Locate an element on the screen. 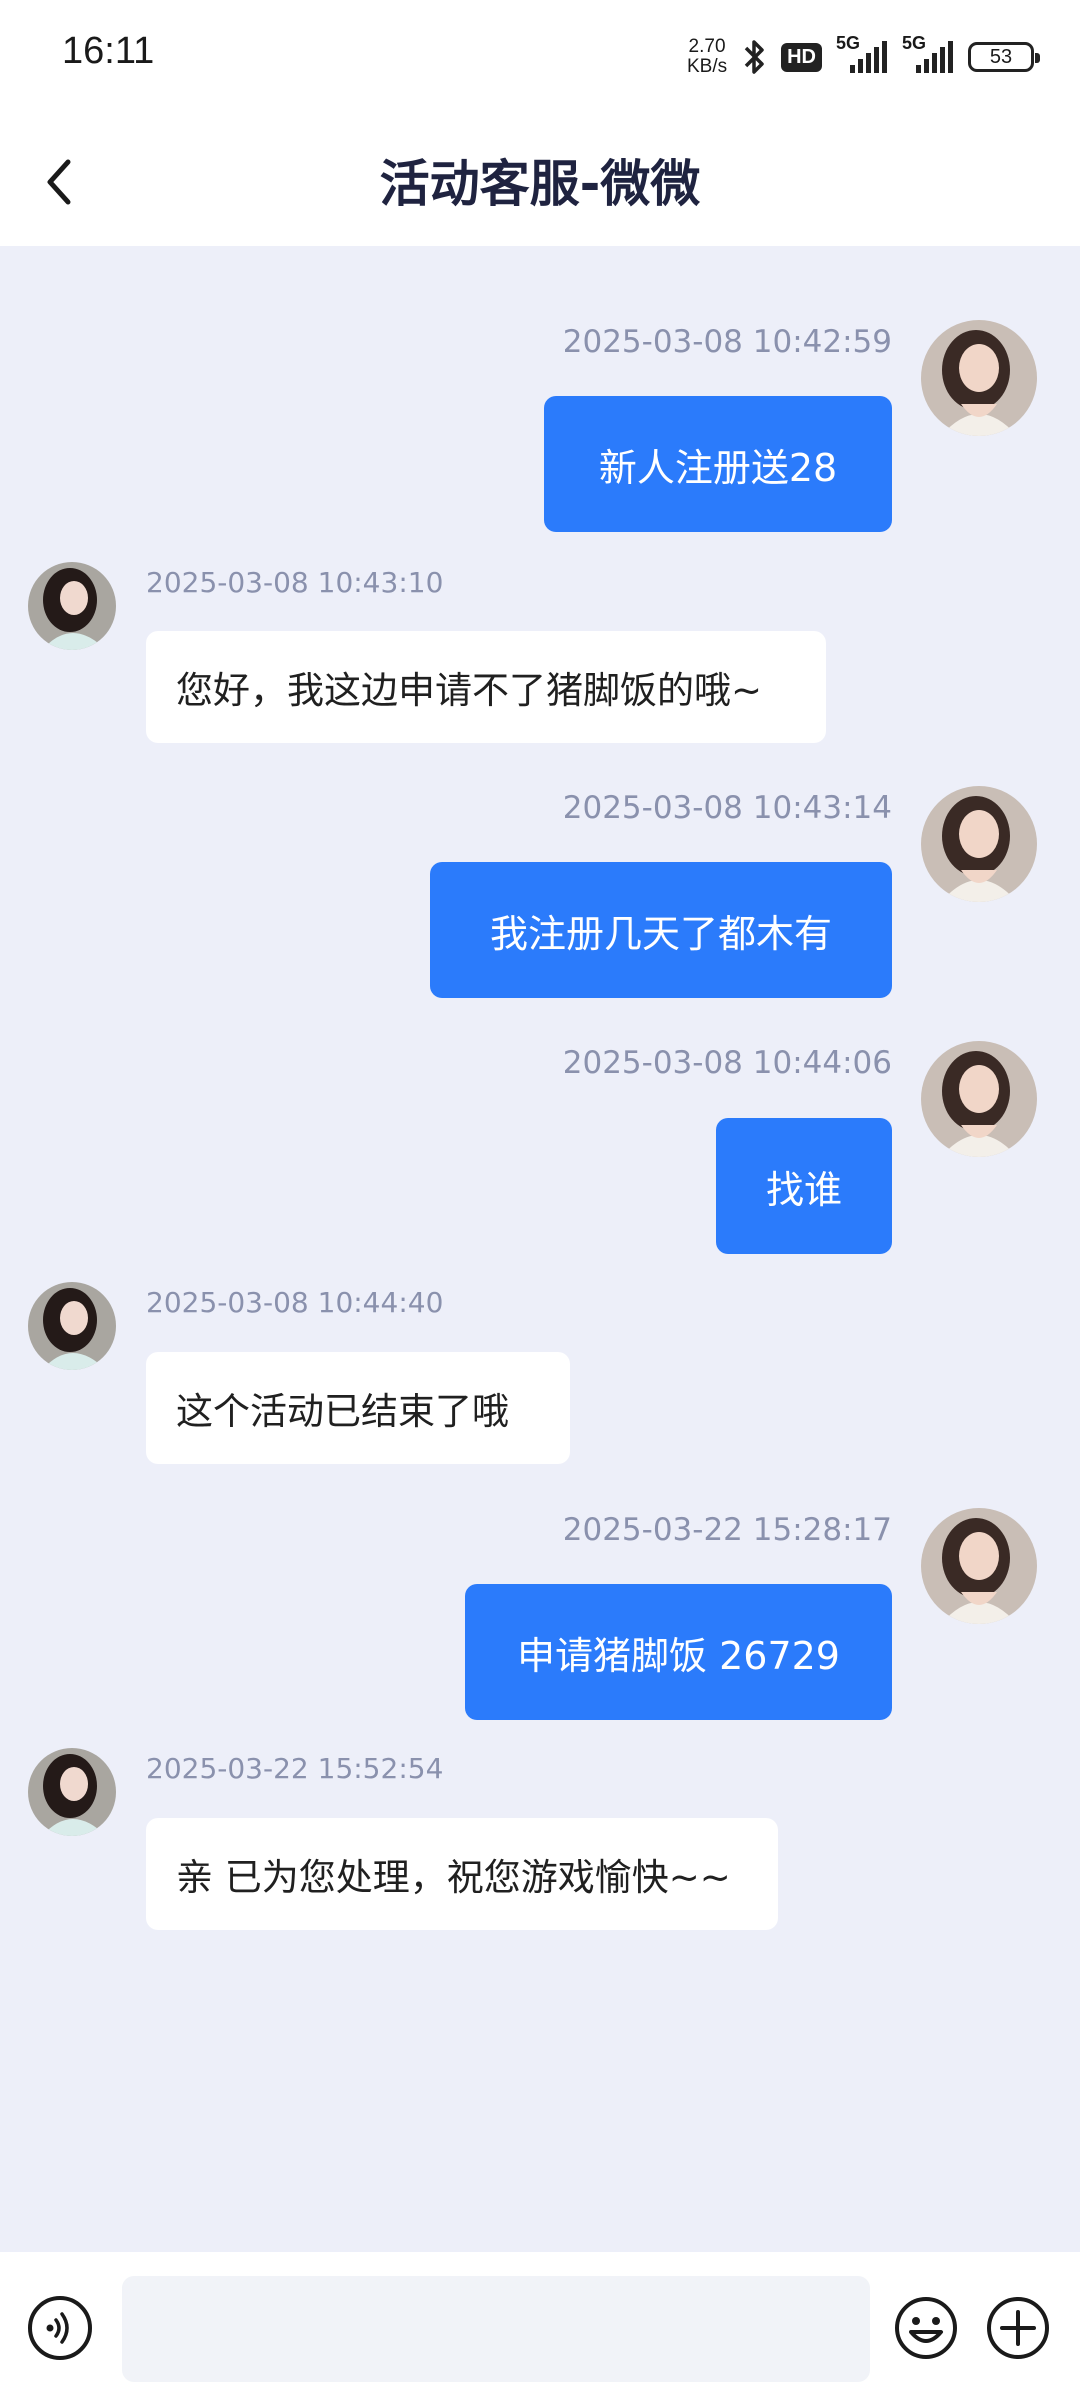 The image size is (1080, 2400). hd-badge: HD is located at coordinates (801, 57).